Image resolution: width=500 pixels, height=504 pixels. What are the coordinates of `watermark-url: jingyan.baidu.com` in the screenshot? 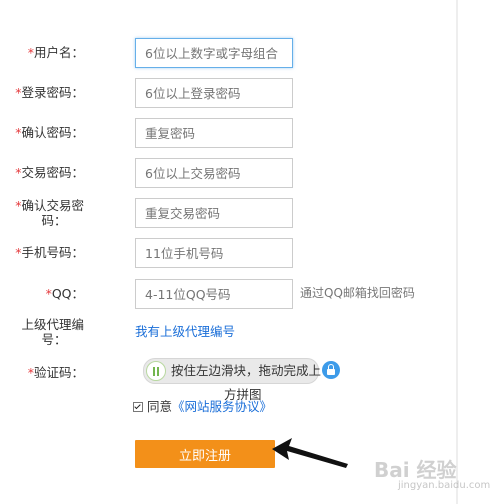 It's located at (444, 485).